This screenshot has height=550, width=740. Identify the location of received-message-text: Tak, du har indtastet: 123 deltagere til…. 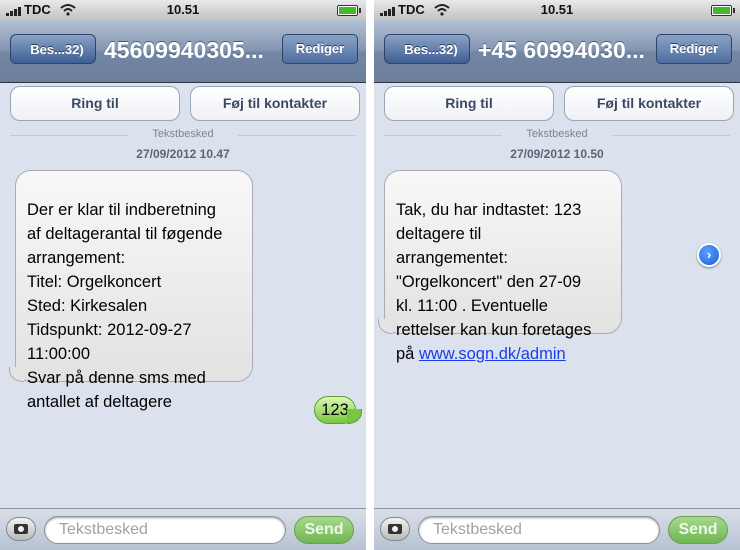
(494, 282).